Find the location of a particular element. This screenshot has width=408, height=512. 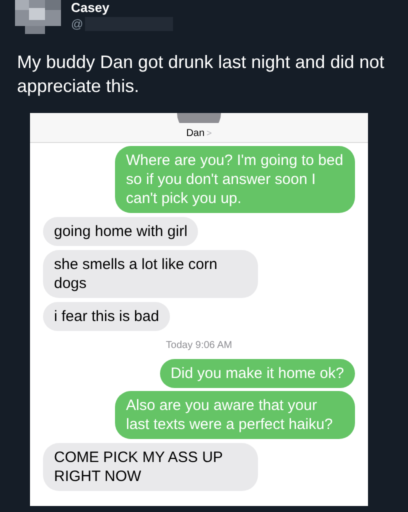

sent-message-bubble: Where are you? I'm going to bed so if you don't answer soon I can't pick you up. is located at coordinates (235, 179).